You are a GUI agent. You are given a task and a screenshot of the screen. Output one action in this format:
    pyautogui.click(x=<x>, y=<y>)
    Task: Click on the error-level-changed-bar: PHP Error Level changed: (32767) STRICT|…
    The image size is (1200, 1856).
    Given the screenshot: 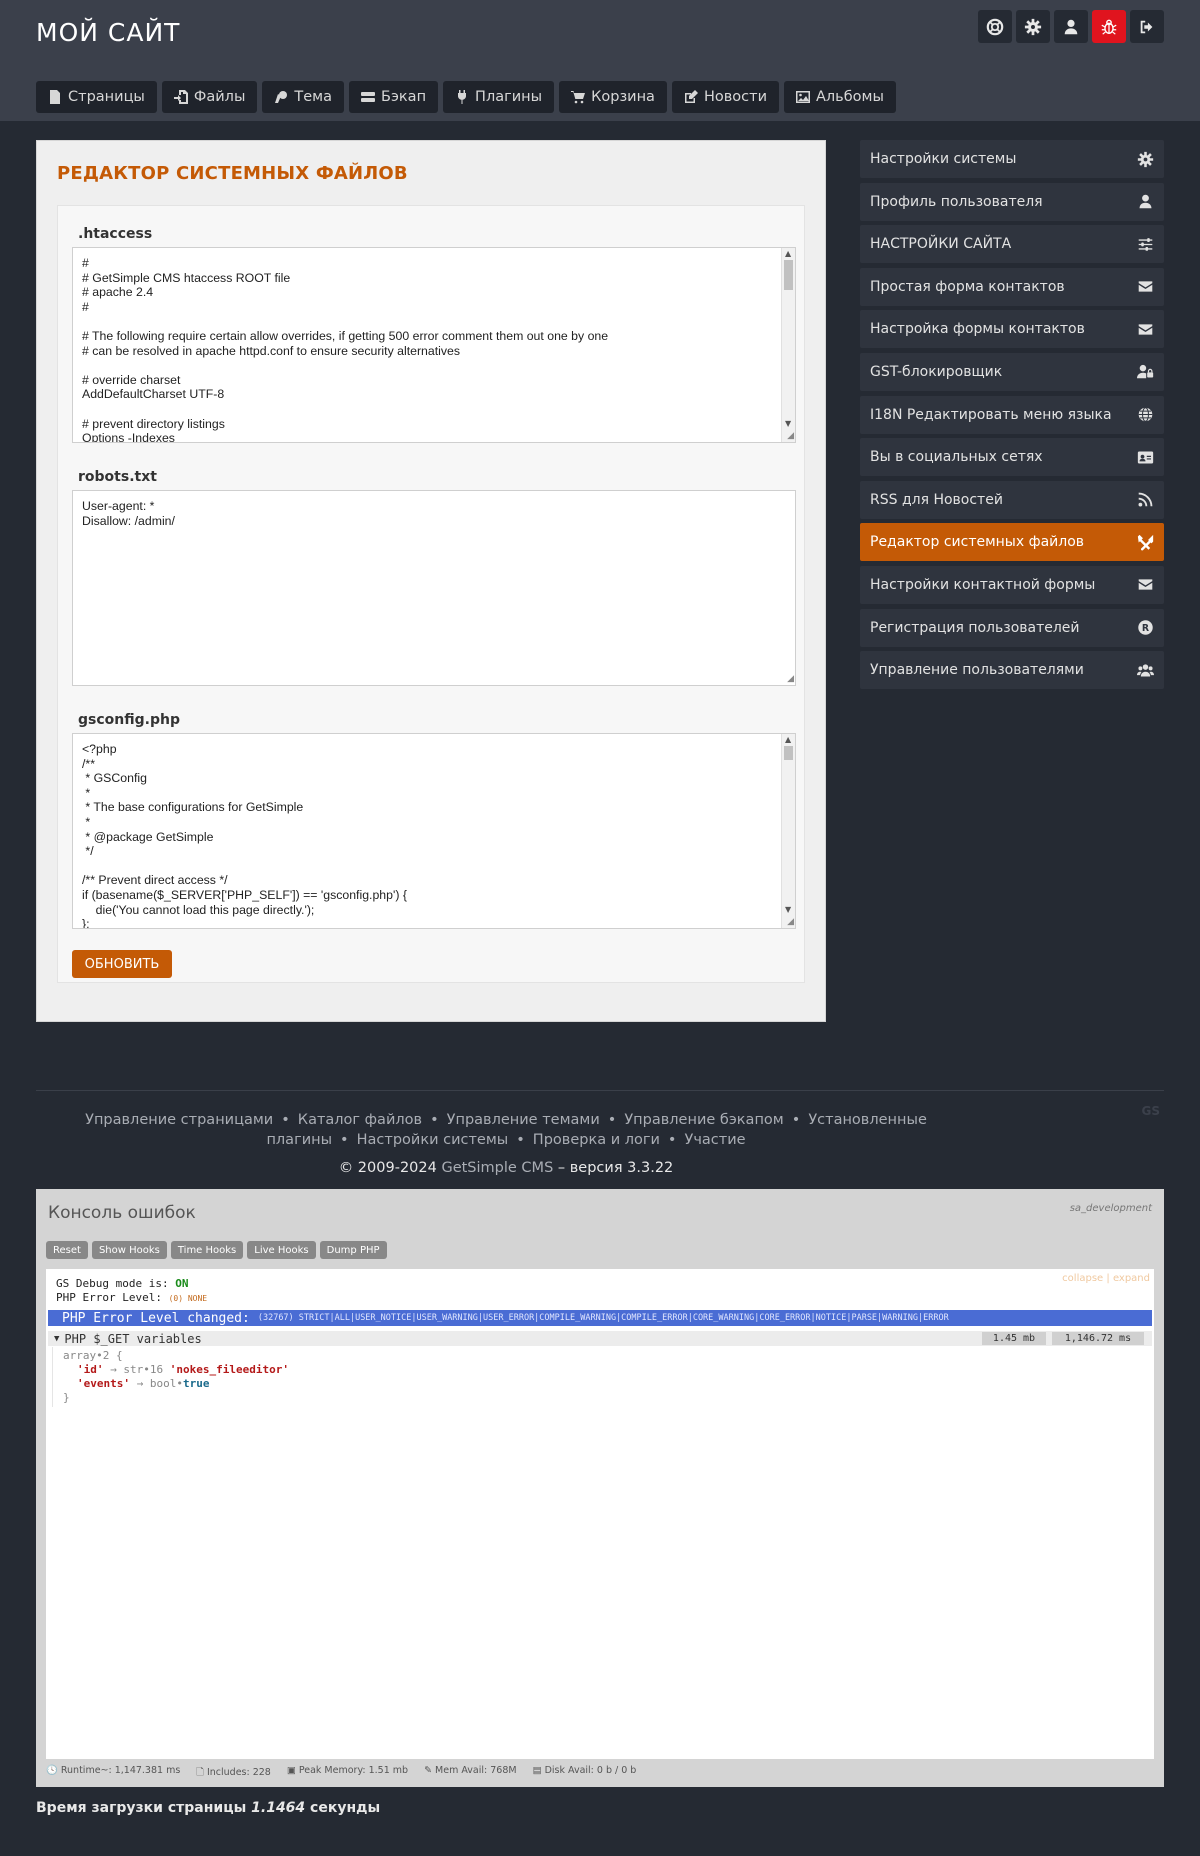 What is the action you would take?
    pyautogui.click(x=600, y=1318)
    